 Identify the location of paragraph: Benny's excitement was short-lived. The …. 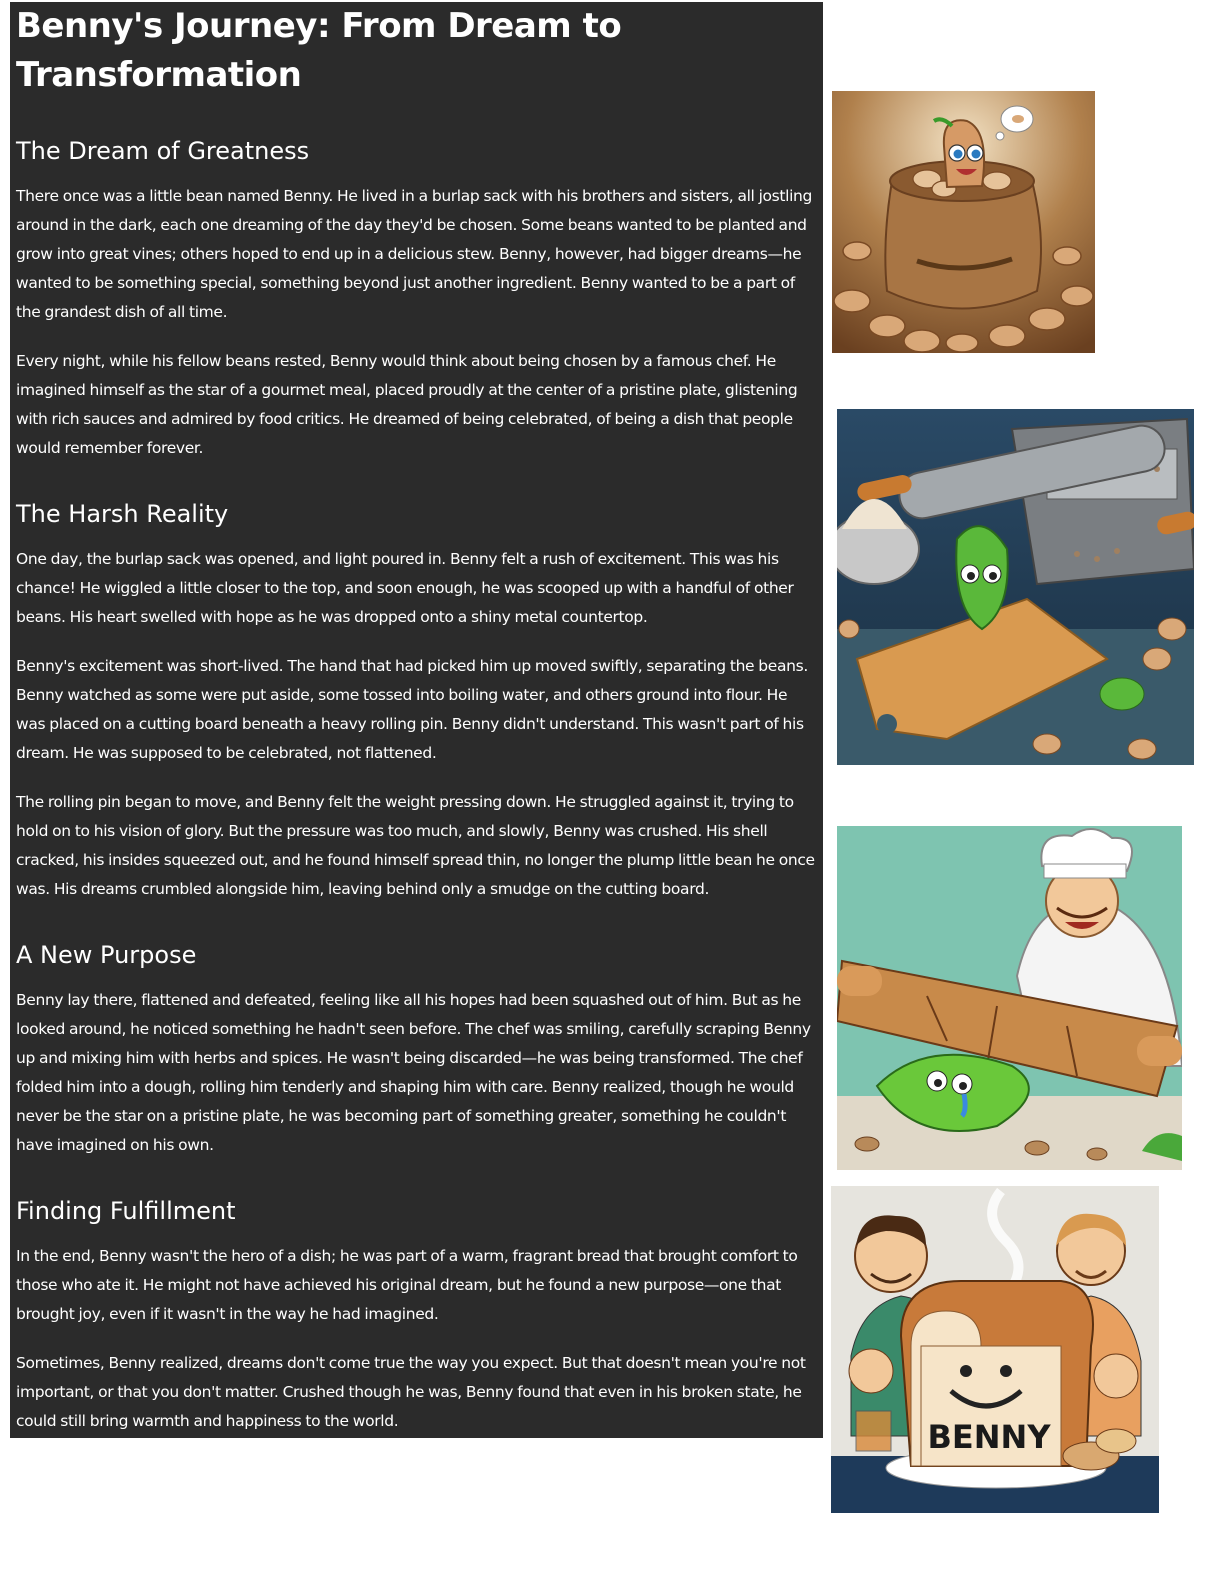
(412, 709).